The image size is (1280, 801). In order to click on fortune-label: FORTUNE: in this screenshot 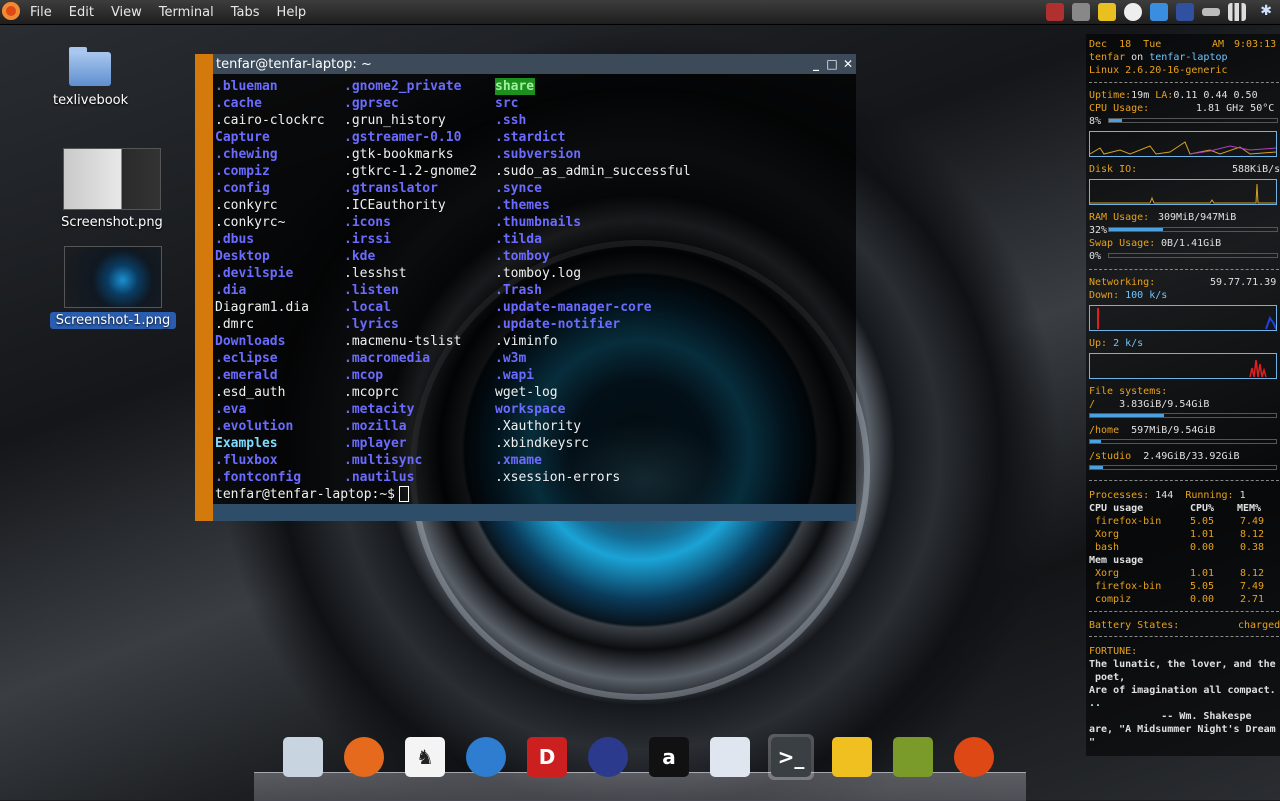, I will do `click(1113, 651)`.